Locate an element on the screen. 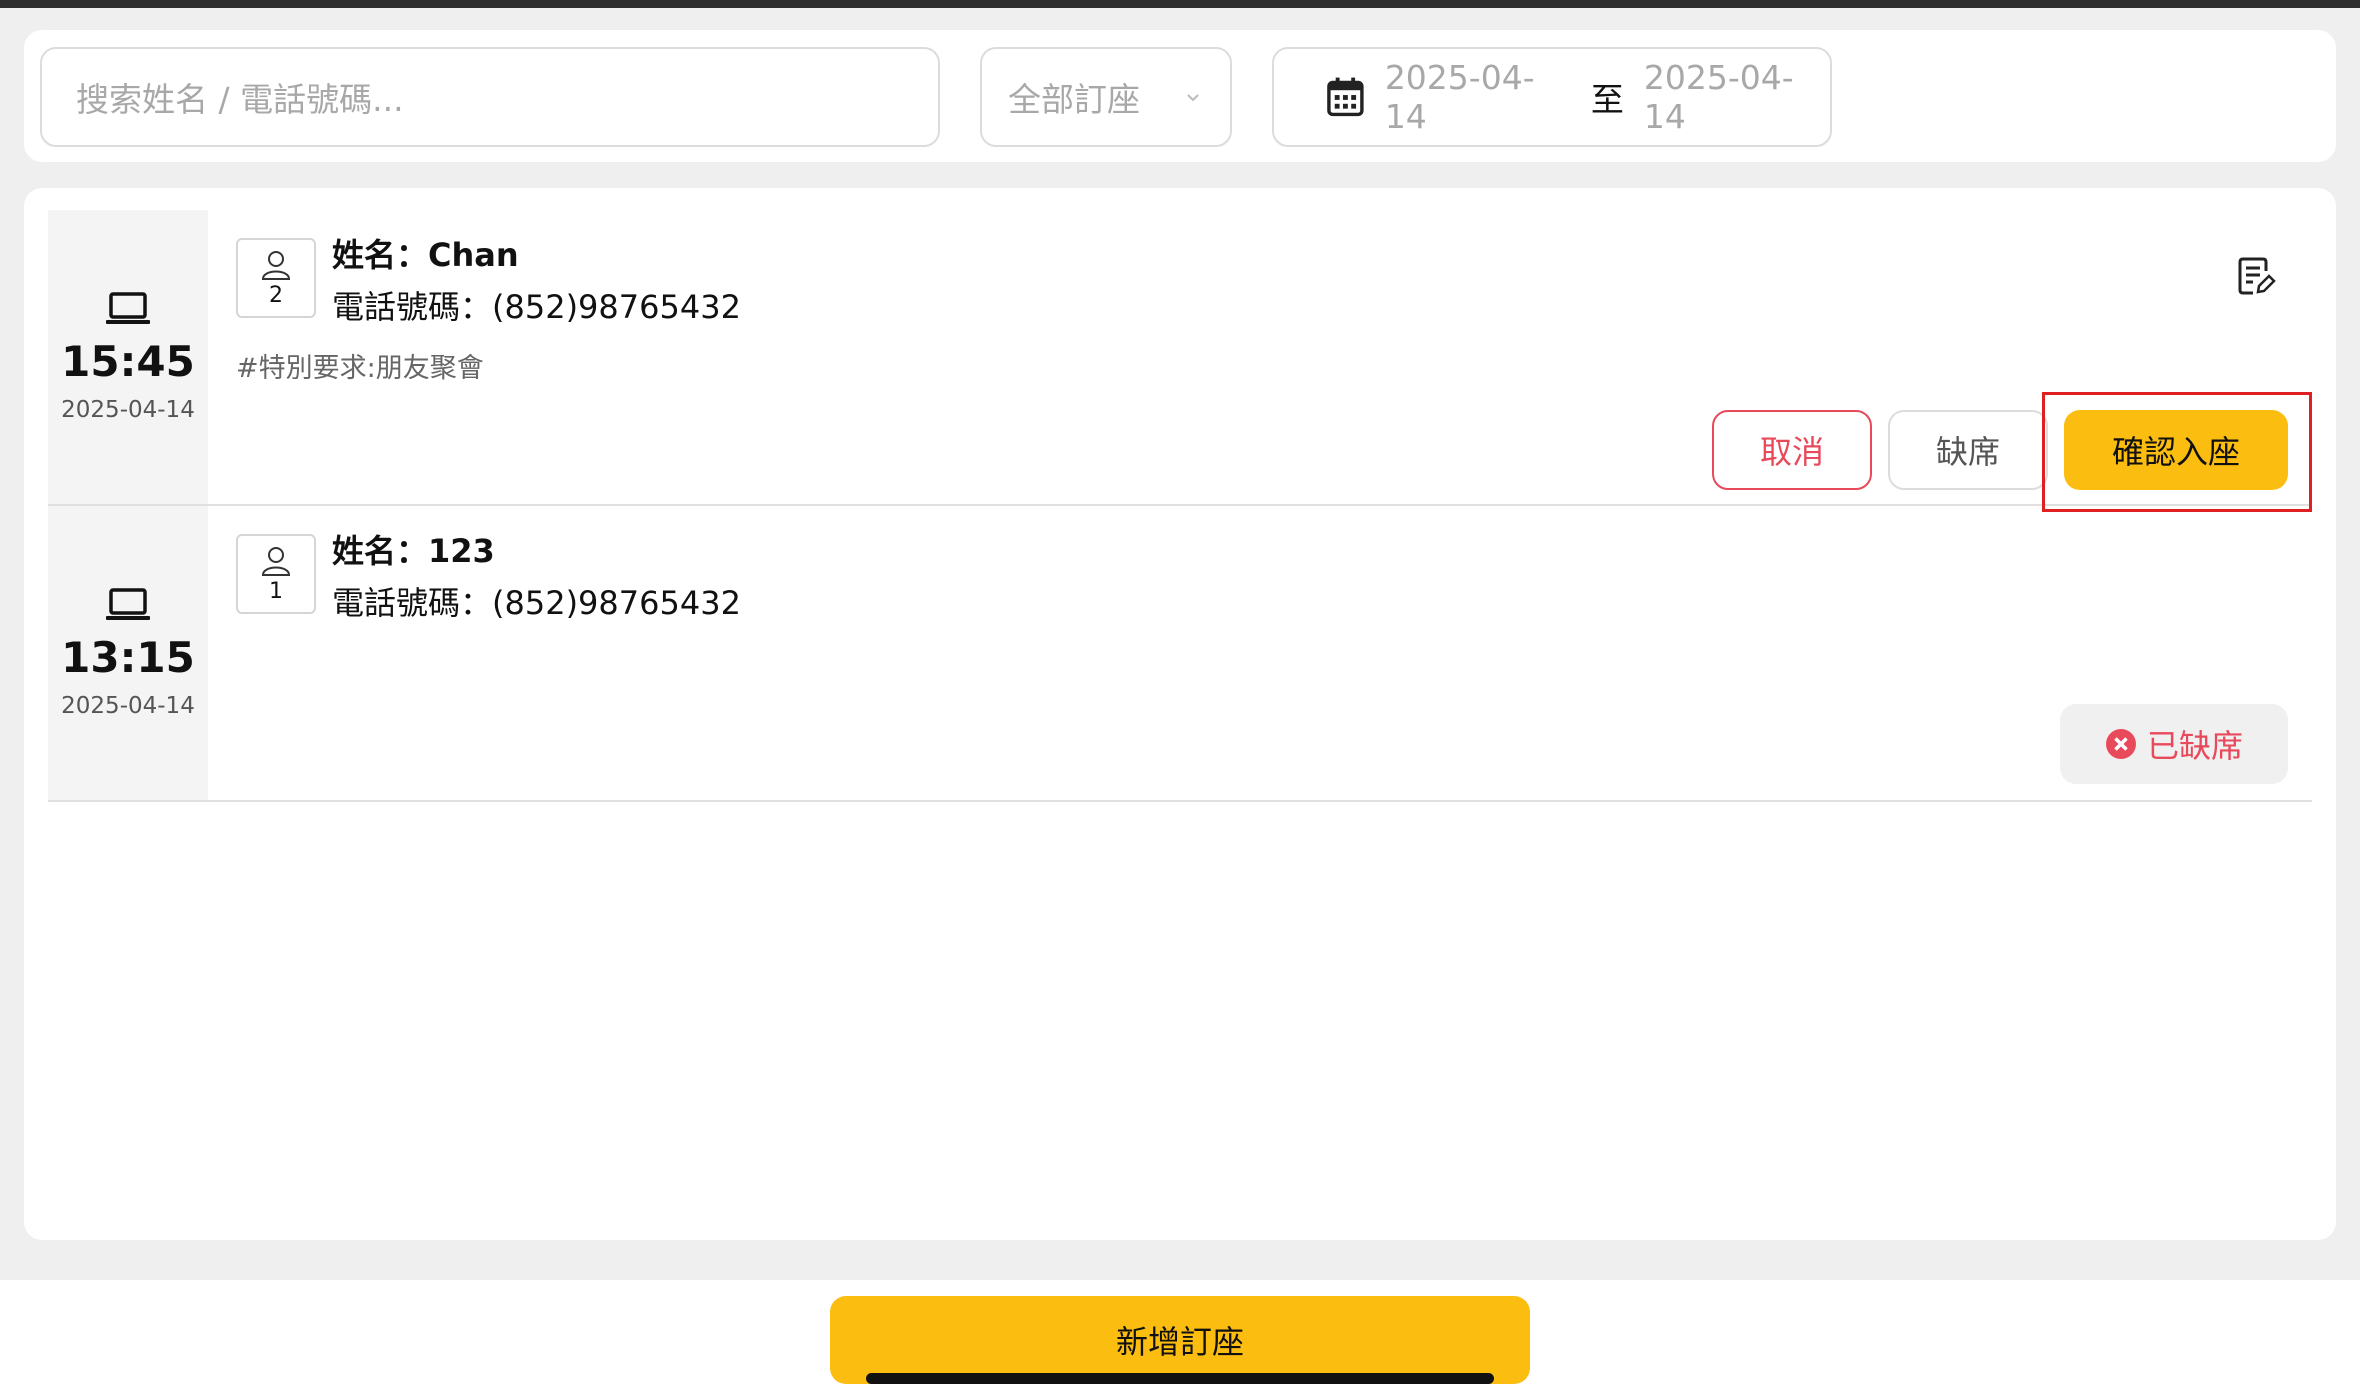 The width and height of the screenshot is (2360, 1399). reservation-type-select: 全部訂座 is located at coordinates (1106, 97).